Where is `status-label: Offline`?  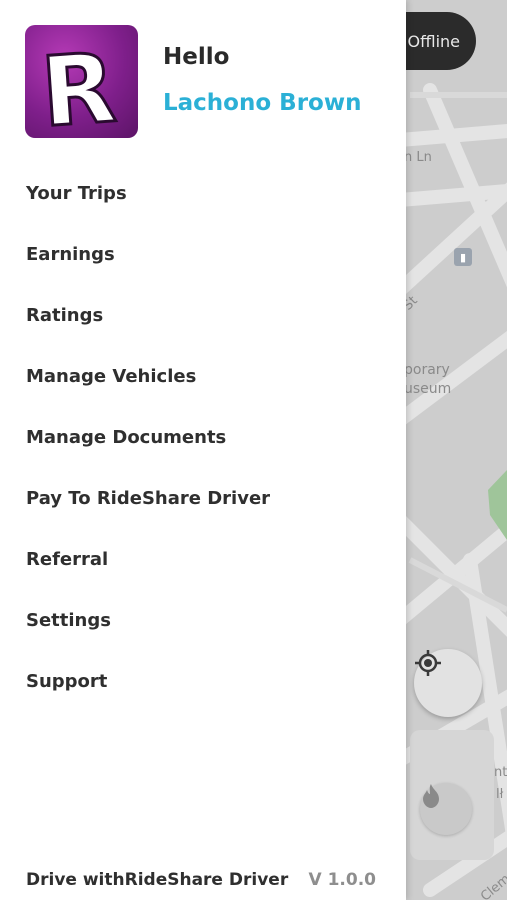 status-label: Offline is located at coordinates (434, 41).